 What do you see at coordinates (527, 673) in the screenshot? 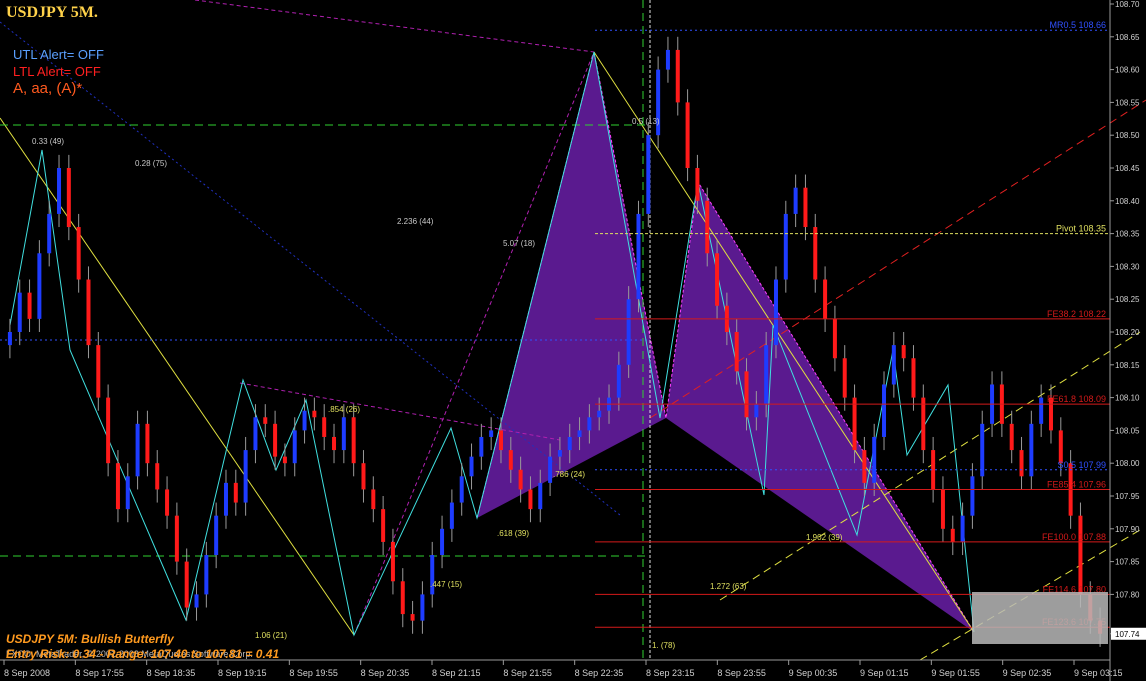
I see `x-tick-label: 8 Sep 21:55` at bounding box center [527, 673].